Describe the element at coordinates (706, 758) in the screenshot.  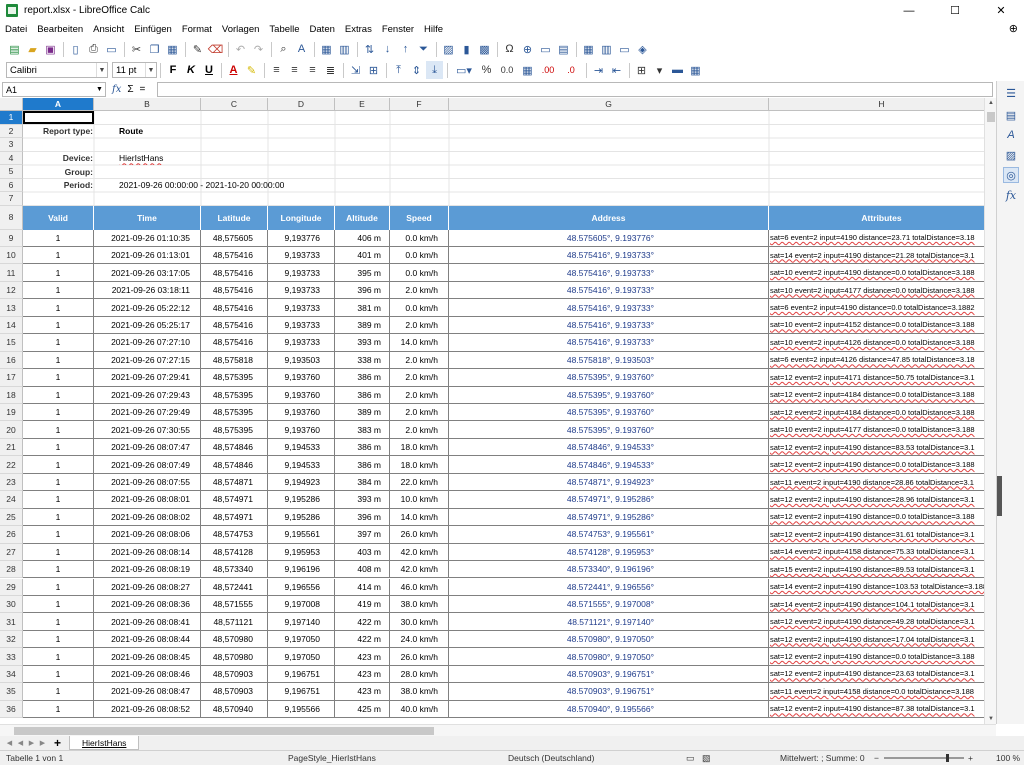
I see `document-modified-icon: ▧` at that location.